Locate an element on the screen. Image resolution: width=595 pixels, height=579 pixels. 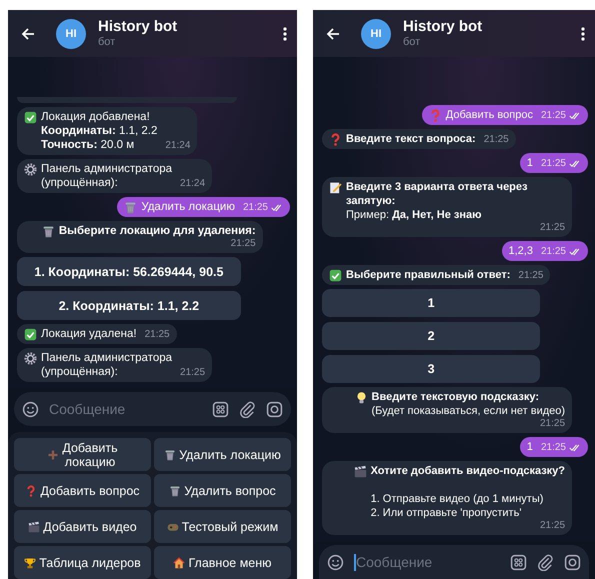
keyboard-button: Удалить вопрос is located at coordinates (222, 490).